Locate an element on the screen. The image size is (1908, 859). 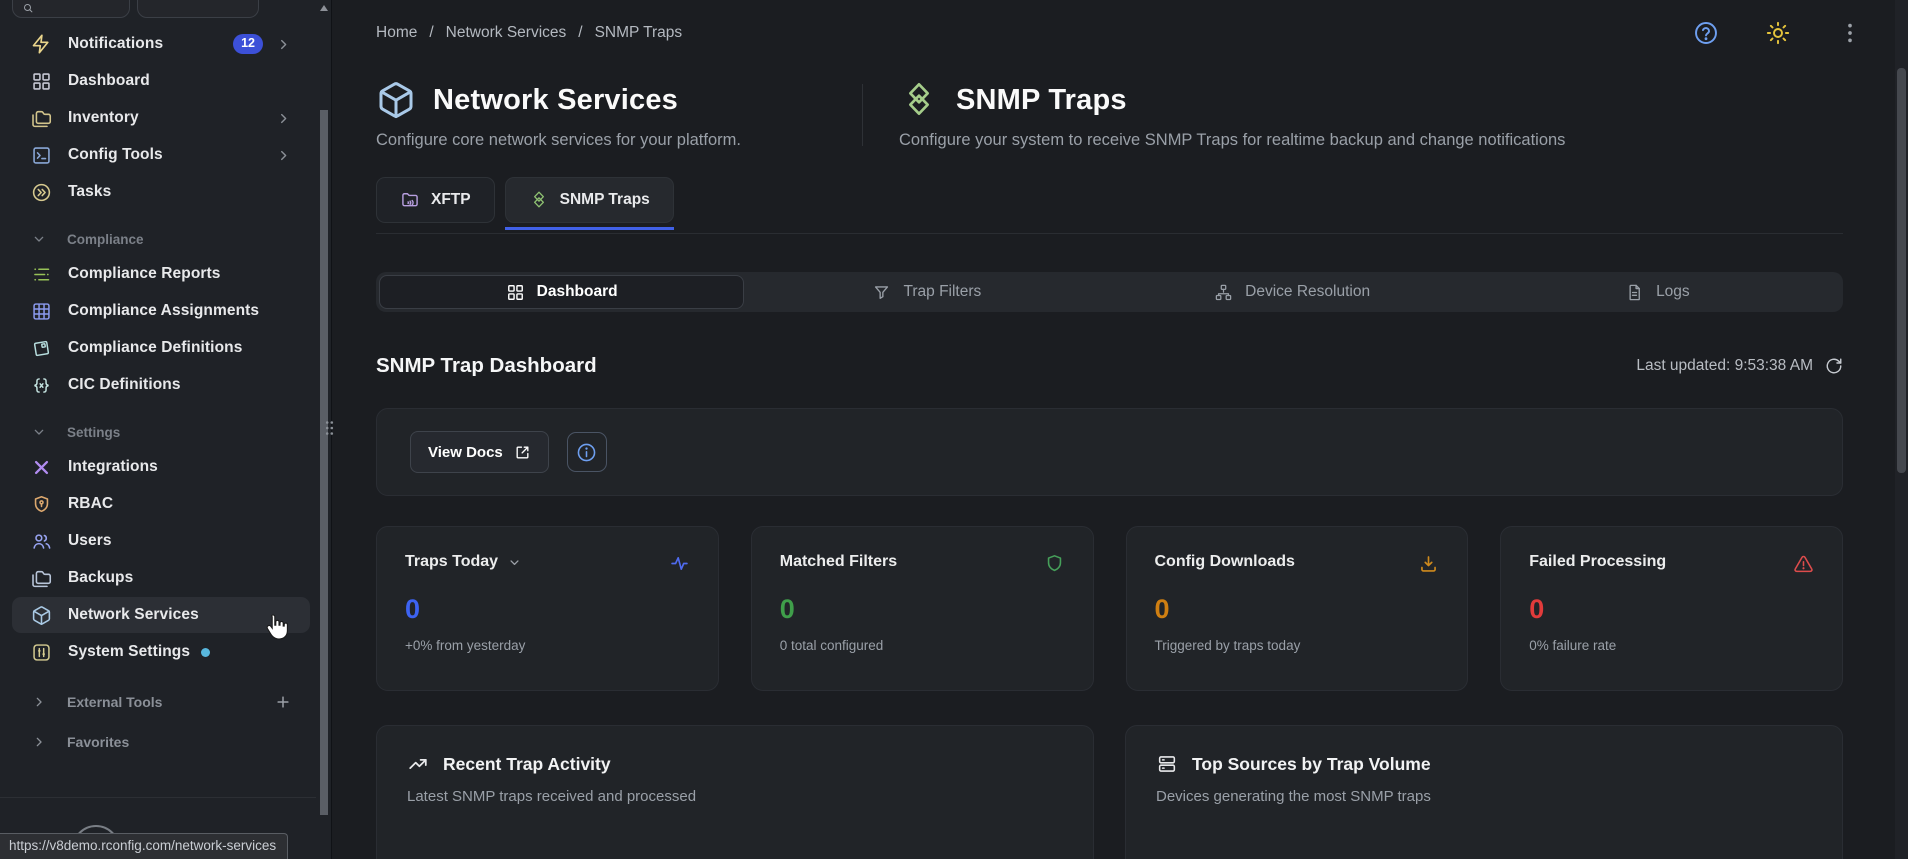
info-button is located at coordinates (586, 452).